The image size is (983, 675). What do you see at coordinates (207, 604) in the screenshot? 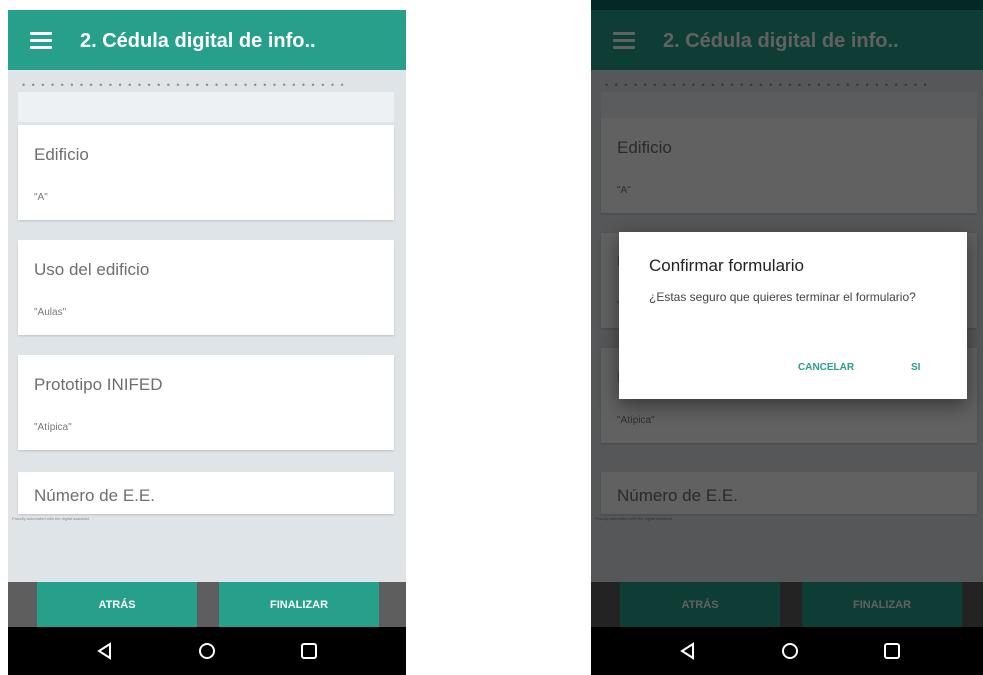
I see `bottom-nav: ATRÁS FINALIZAR` at bounding box center [207, 604].